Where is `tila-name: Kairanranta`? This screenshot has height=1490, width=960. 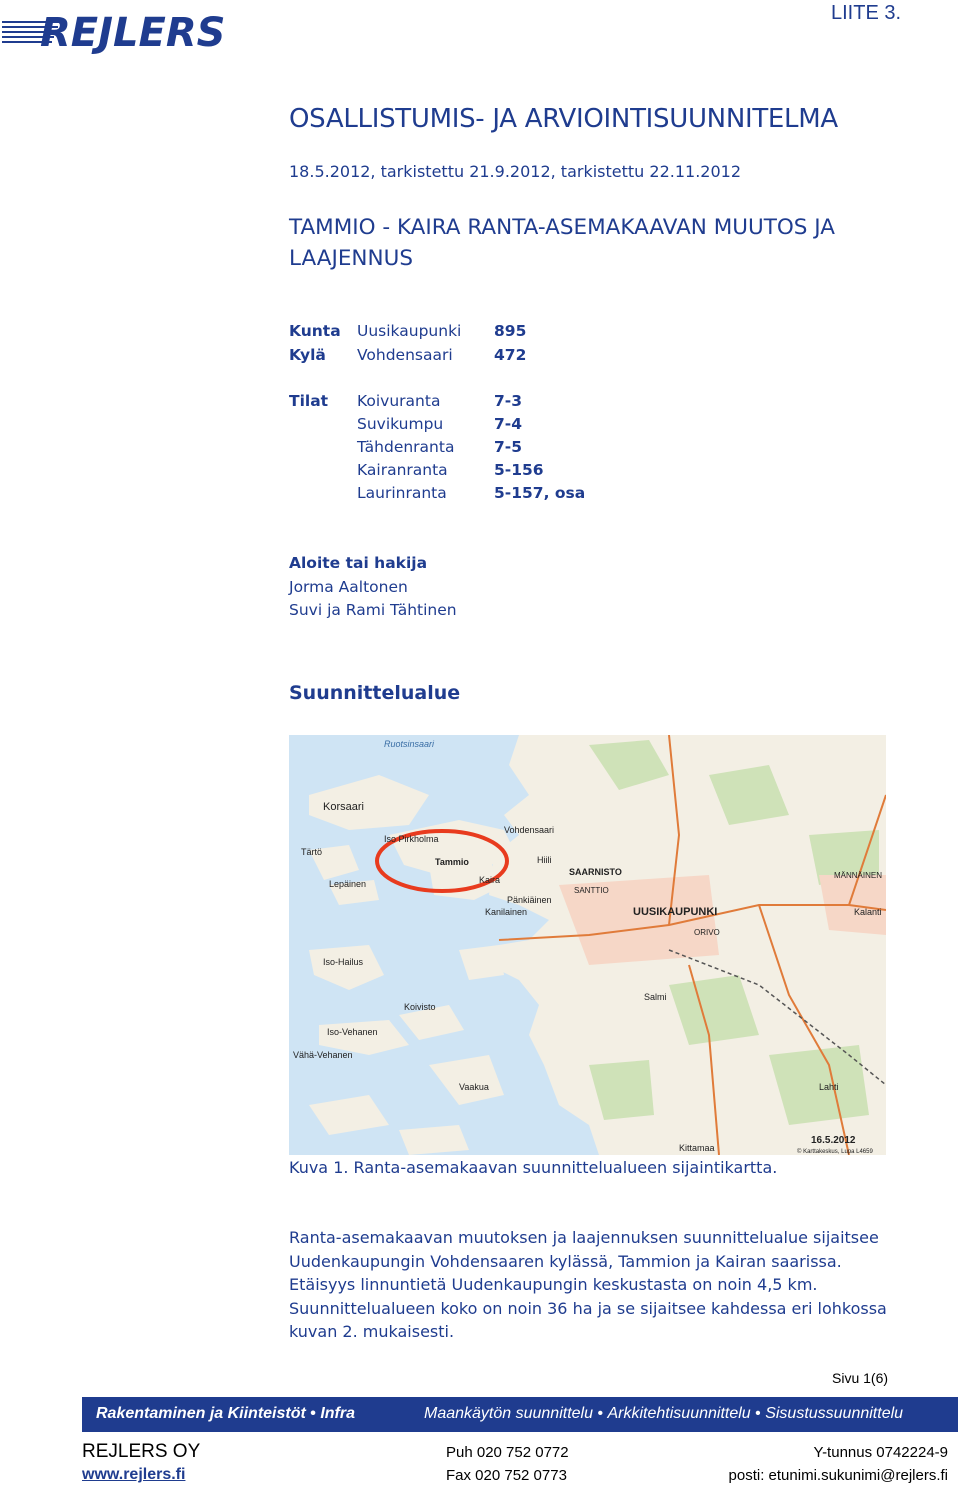
tila-name: Kairanranta is located at coordinates (402, 470).